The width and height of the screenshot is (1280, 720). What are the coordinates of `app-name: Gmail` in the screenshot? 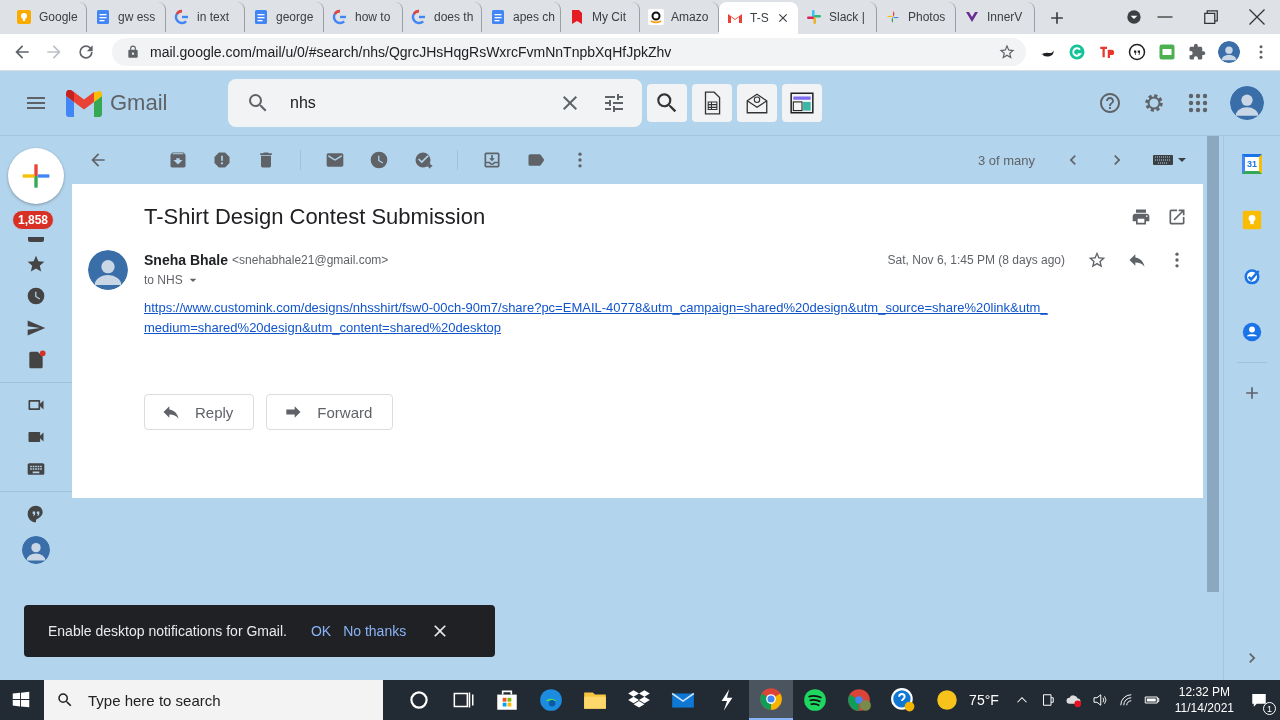 It's located at (139, 103).